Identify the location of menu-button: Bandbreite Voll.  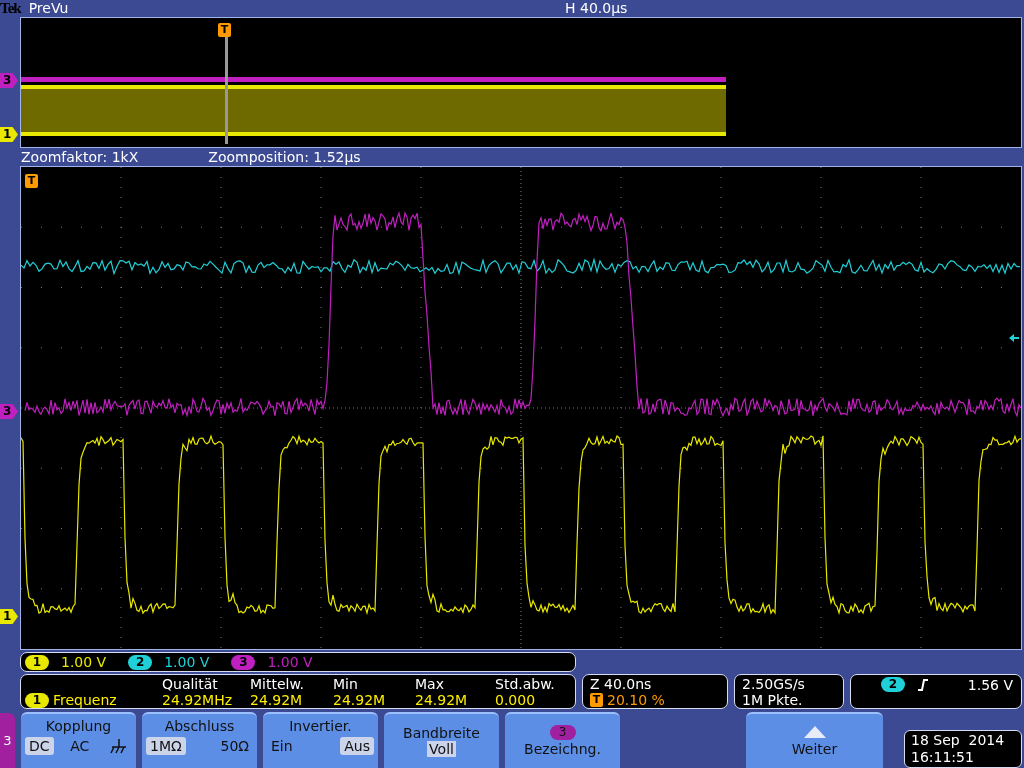
(441, 740).